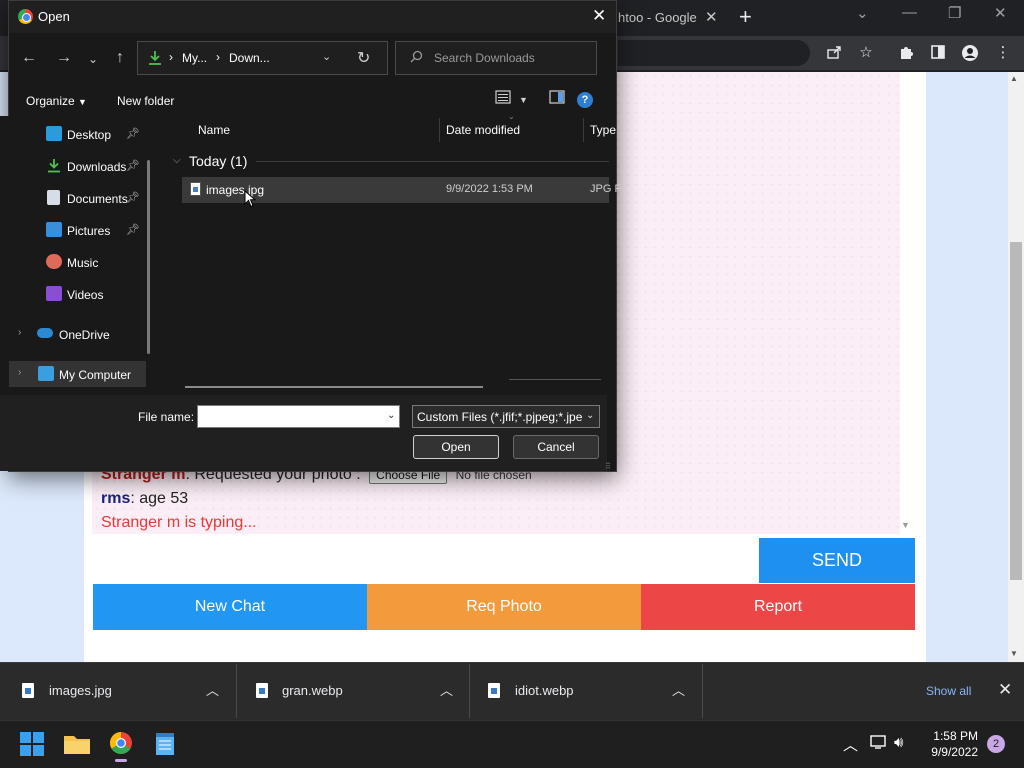  I want to click on nav-pane-scrollbar, so click(148, 257).